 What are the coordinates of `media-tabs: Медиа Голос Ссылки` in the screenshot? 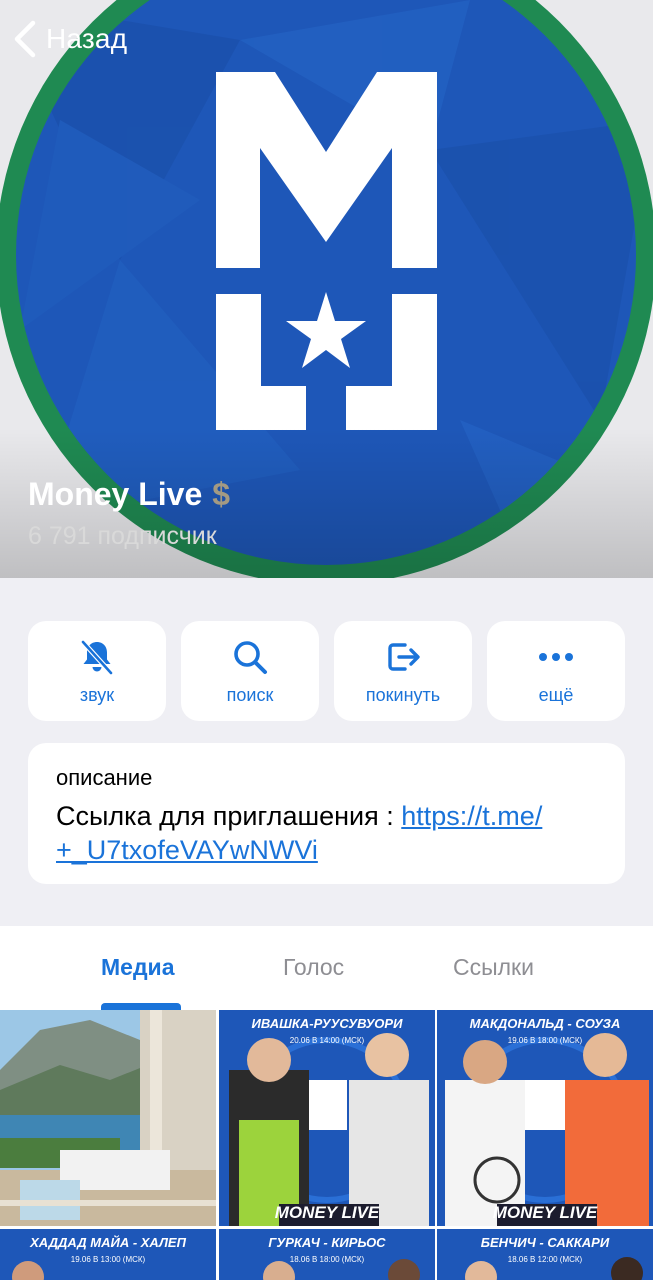 It's located at (326, 968).